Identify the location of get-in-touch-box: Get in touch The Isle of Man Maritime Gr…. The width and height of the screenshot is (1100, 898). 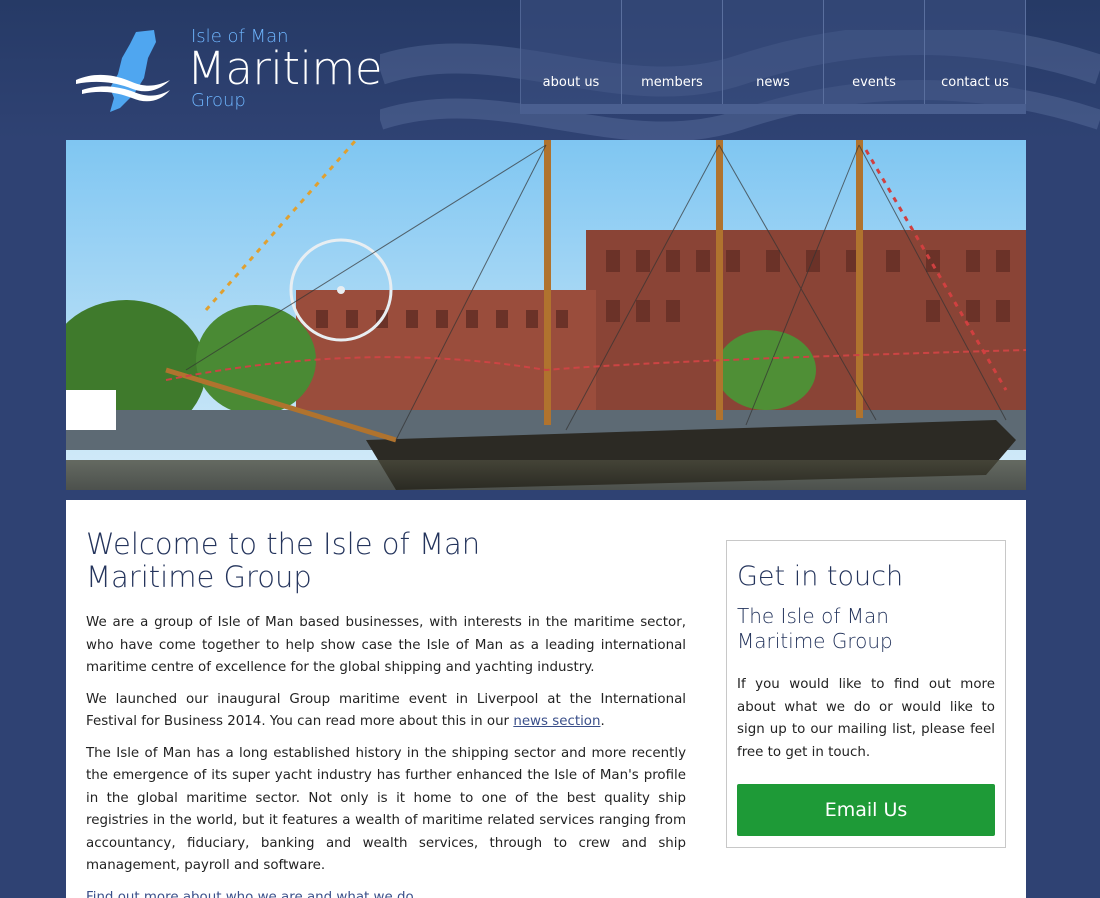
(866, 694).